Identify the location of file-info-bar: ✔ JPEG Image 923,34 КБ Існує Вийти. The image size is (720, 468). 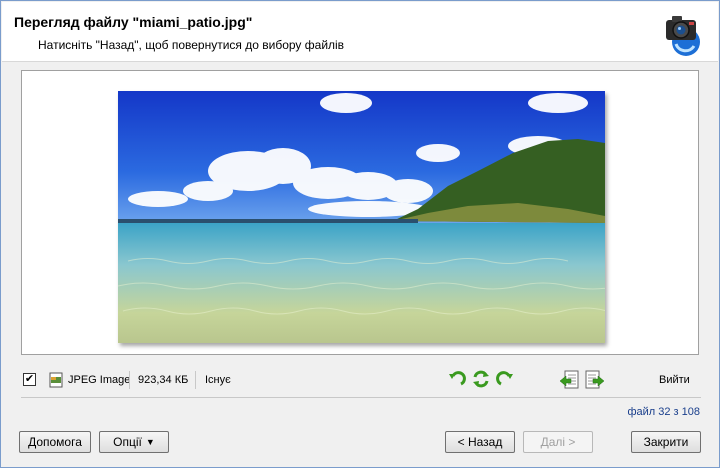
(361, 380).